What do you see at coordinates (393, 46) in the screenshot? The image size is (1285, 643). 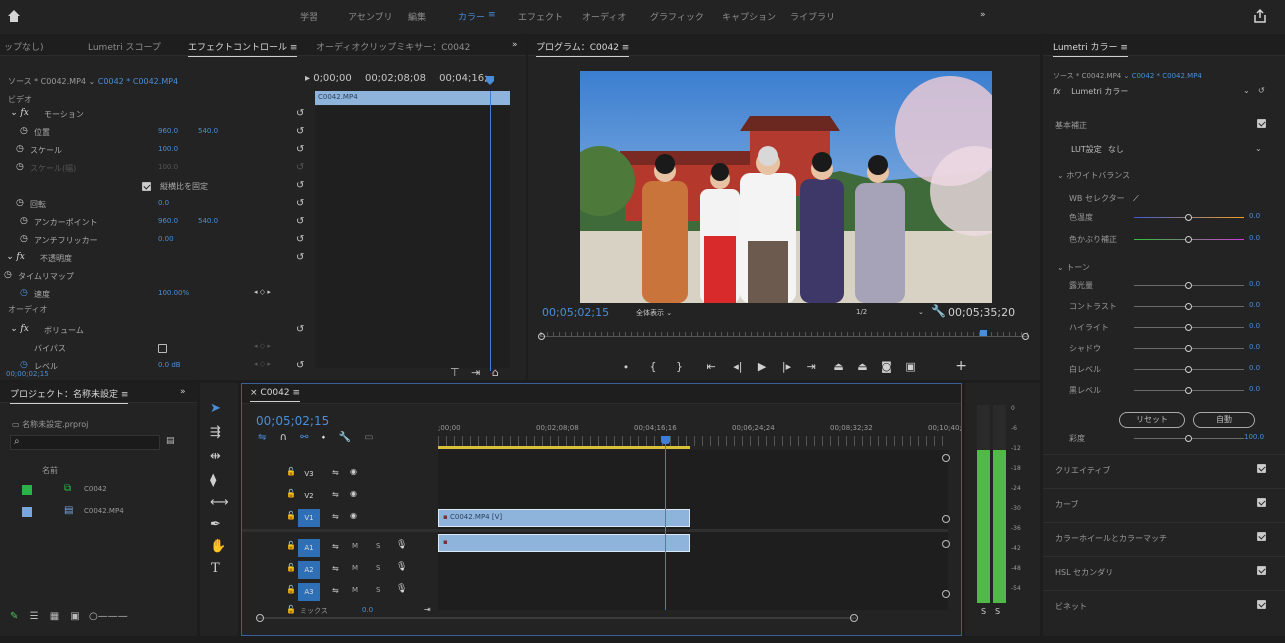 I see `tab-audio-clip-mixer: オーディオクリップミキサー：C0042` at bounding box center [393, 46].